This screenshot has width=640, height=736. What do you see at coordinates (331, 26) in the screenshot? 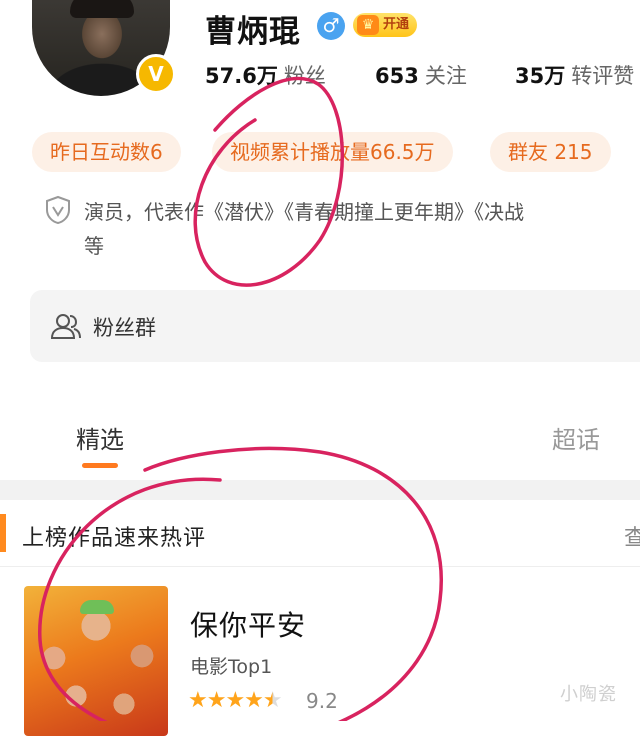
I see `male-icon: ♂` at bounding box center [331, 26].